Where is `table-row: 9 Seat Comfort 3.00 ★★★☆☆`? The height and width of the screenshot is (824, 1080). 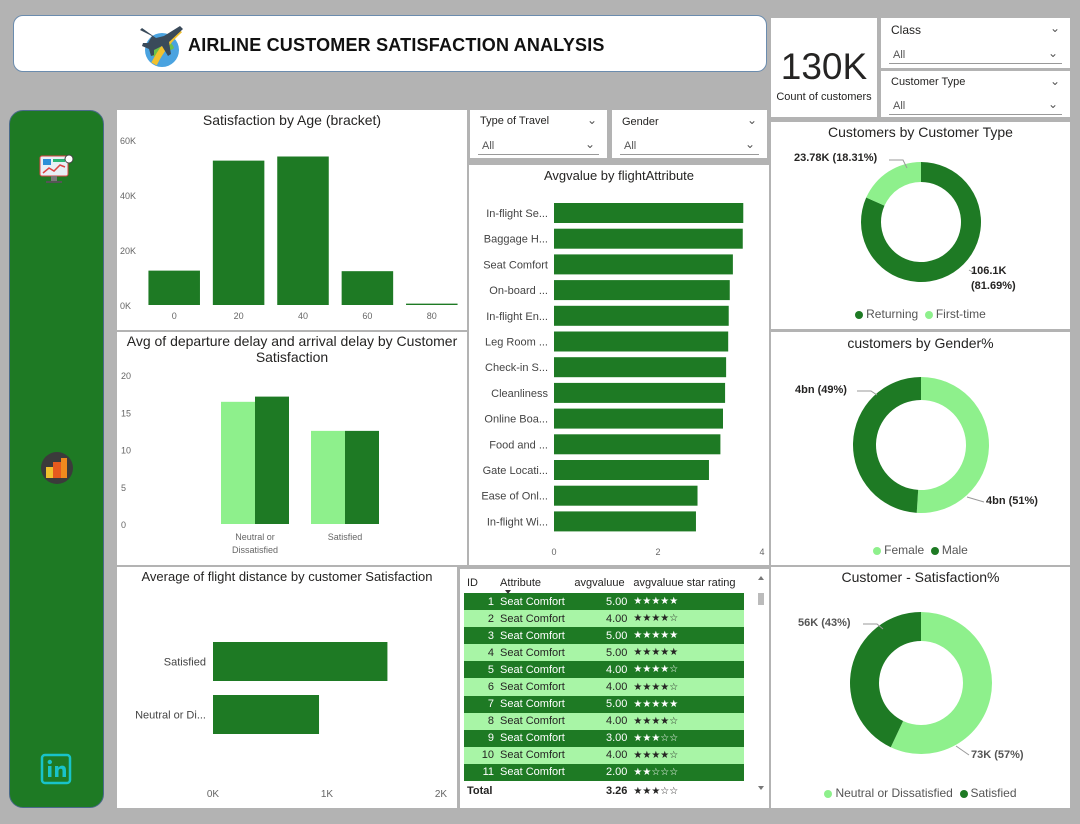 table-row: 9 Seat Comfort 3.00 ★★★☆☆ is located at coordinates (604, 738).